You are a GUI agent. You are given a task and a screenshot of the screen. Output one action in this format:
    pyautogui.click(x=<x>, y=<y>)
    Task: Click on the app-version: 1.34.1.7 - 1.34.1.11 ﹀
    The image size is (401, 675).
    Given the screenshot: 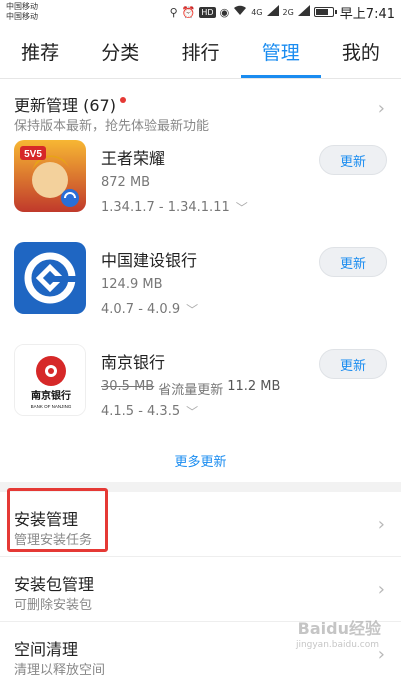 What is the action you would take?
    pyautogui.click(x=174, y=207)
    